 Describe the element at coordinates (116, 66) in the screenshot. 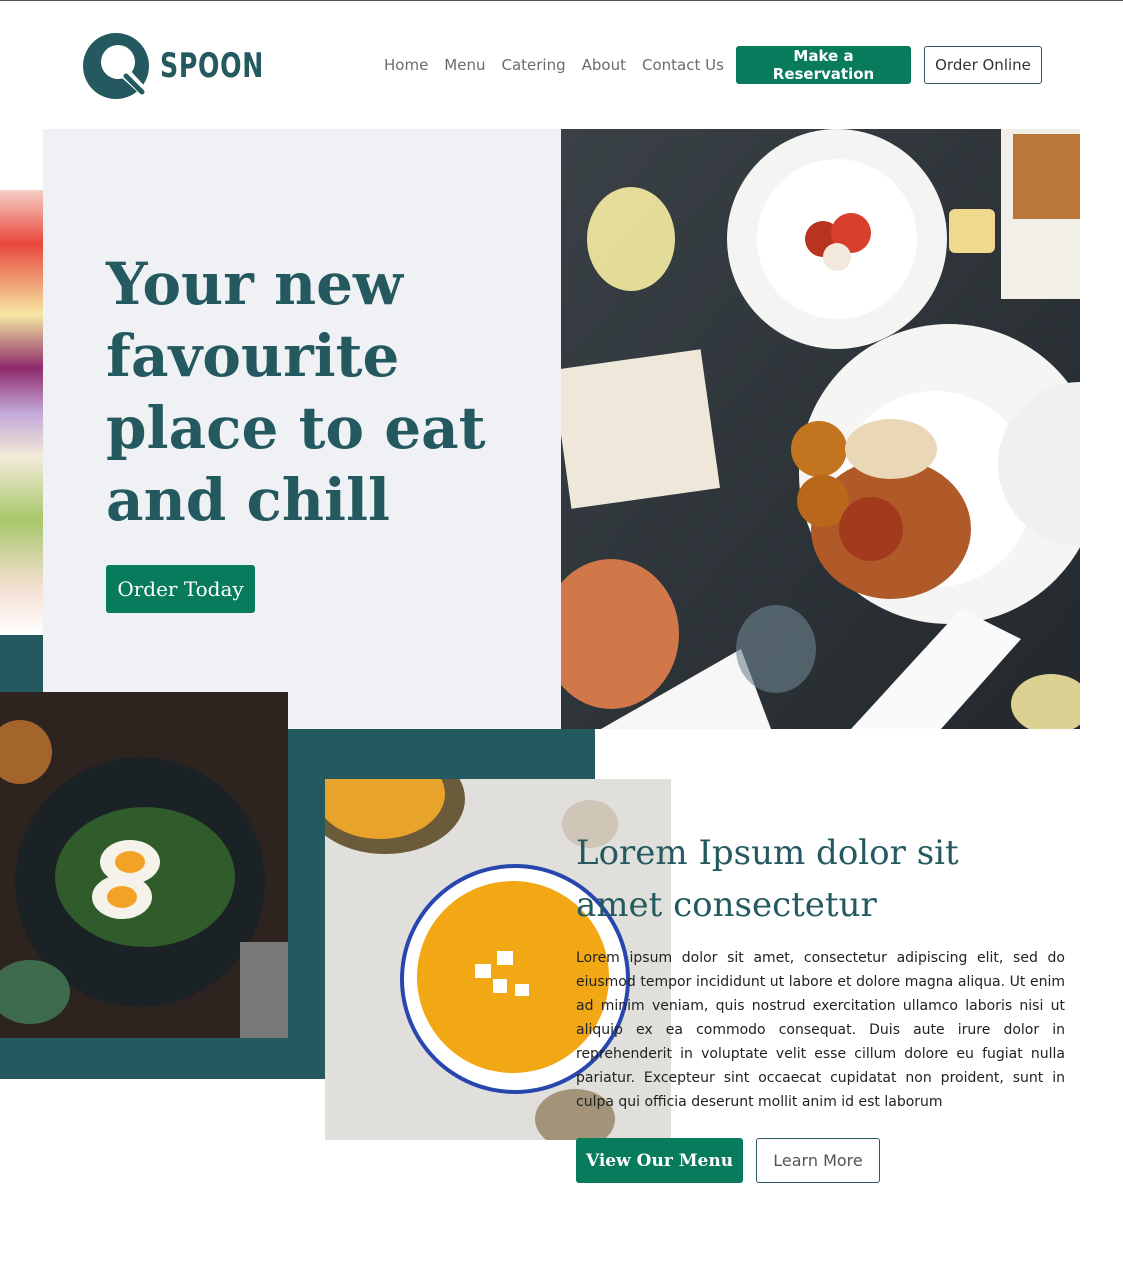

I see `spoon-logo-icon` at that location.